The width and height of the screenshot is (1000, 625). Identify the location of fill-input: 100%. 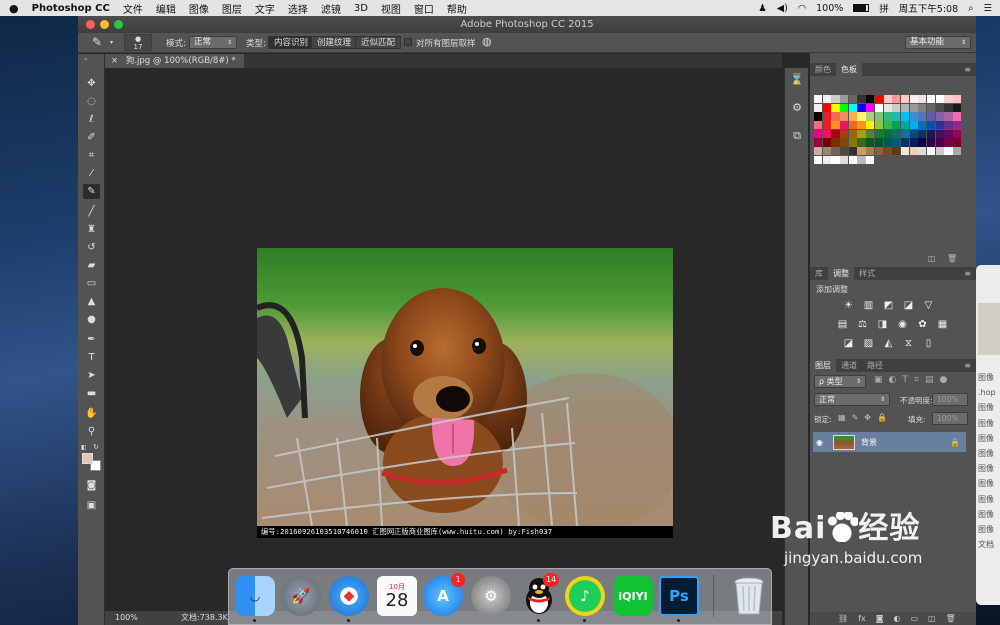
(950, 418).